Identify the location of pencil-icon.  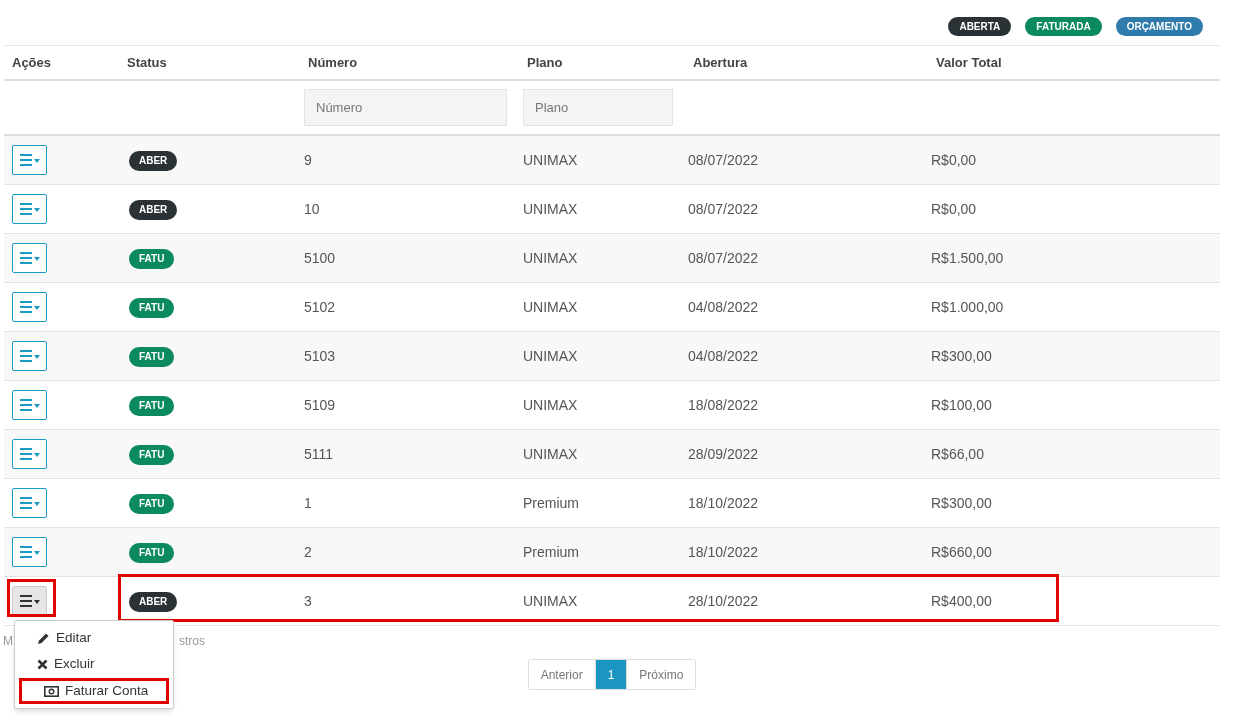
(43, 638).